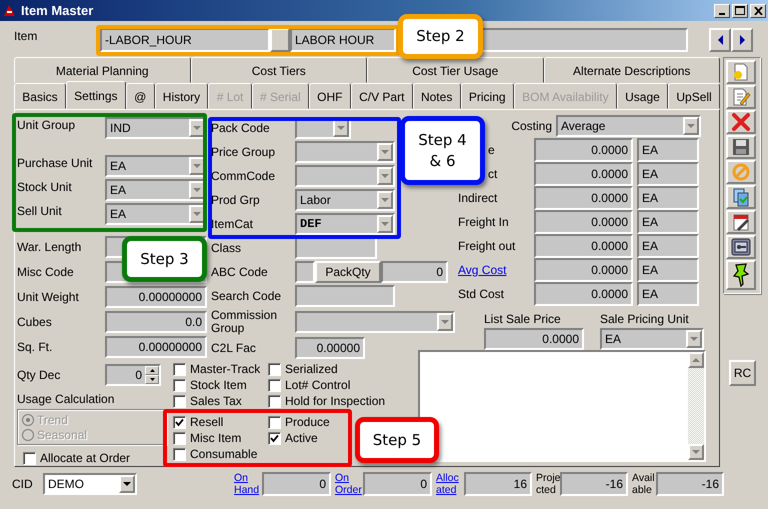  Describe the element at coordinates (642, 96) in the screenshot. I see `tab: Usage` at that location.